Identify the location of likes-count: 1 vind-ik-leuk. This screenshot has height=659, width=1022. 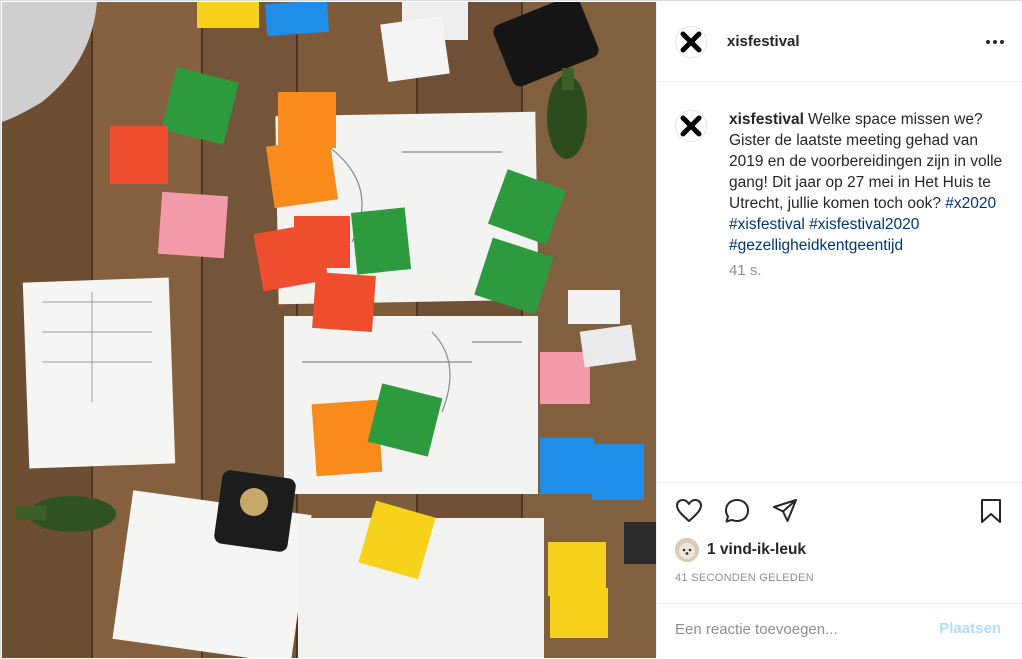
(756, 550).